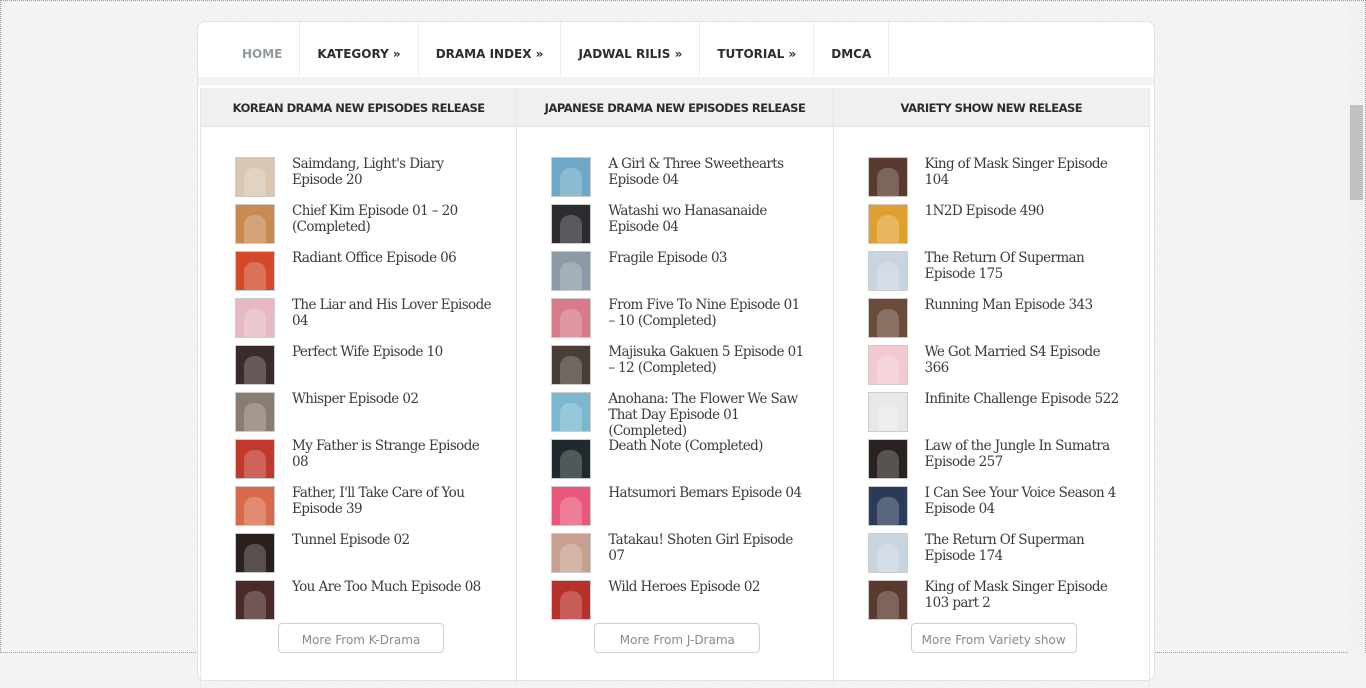 The width and height of the screenshot is (1366, 688). What do you see at coordinates (1025, 172) in the screenshot?
I see `episode-title-link: King of Mask Singer Episode 104` at bounding box center [1025, 172].